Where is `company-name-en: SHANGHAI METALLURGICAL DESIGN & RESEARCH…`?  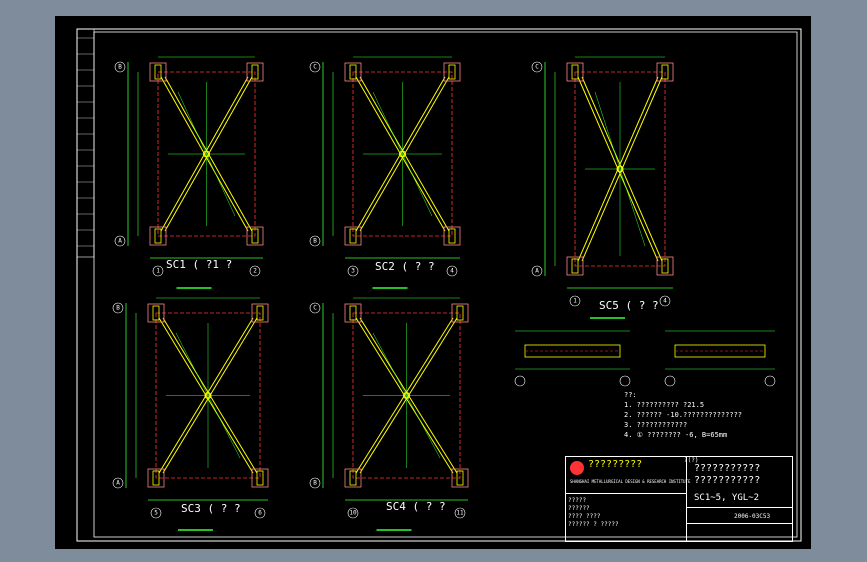 company-name-en: SHANGHAI METALLURGICAL DESIGN & RESEARCH… is located at coordinates (630, 481).